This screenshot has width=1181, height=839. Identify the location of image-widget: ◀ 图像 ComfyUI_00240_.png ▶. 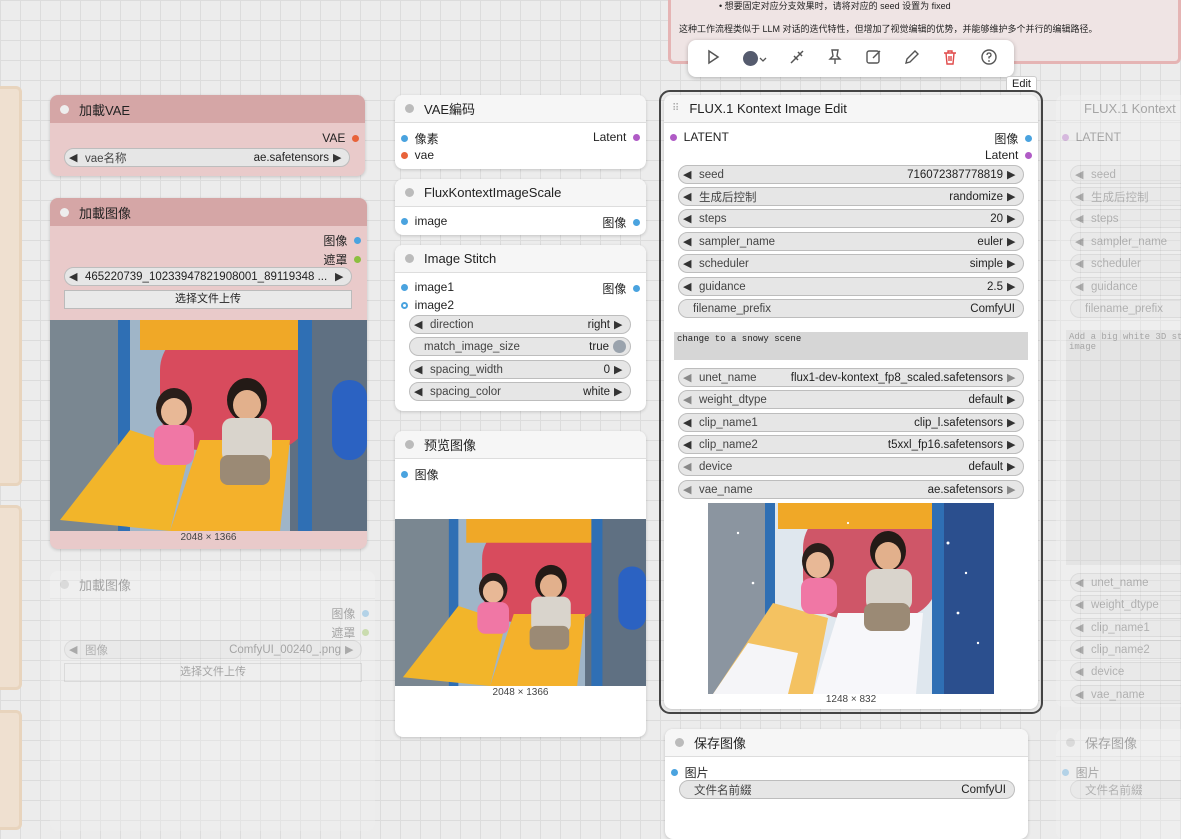
(213, 649).